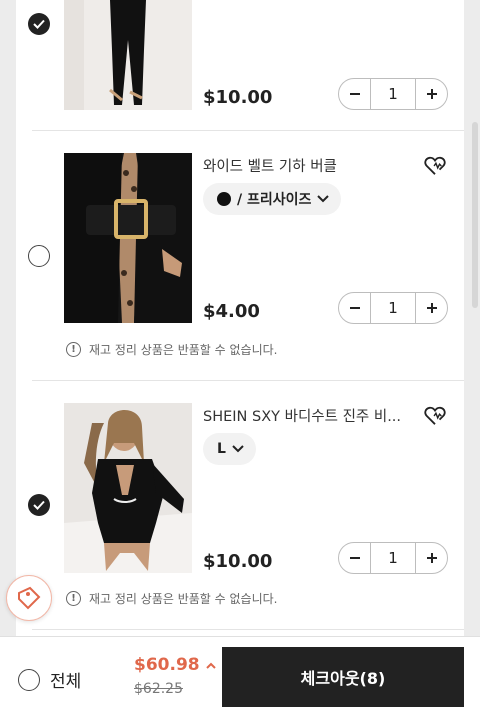  What do you see at coordinates (229, 449) in the screenshot?
I see `variant-selector: L` at bounding box center [229, 449].